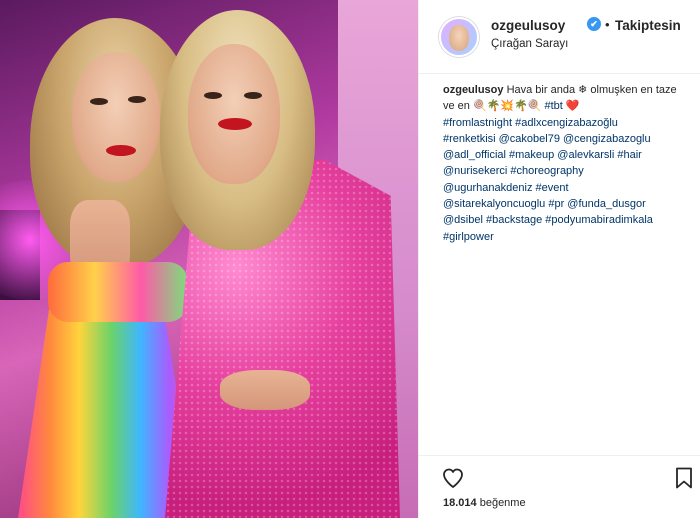 The image size is (700, 518). What do you see at coordinates (571, 106) in the screenshot?
I see `heart-emoji: ❤️` at bounding box center [571, 106].